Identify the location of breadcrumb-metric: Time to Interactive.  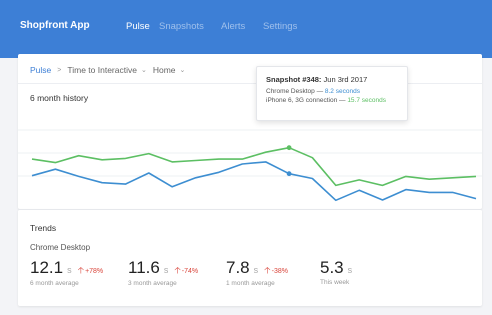
(102, 70).